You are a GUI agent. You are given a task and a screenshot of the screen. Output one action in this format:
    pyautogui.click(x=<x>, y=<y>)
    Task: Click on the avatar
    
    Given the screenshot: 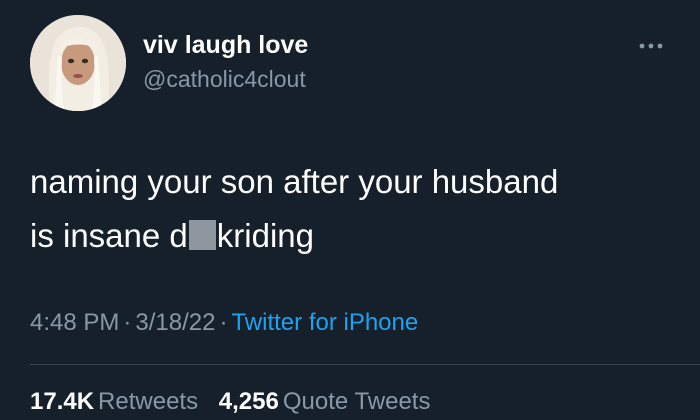 What is the action you would take?
    pyautogui.click(x=78, y=63)
    